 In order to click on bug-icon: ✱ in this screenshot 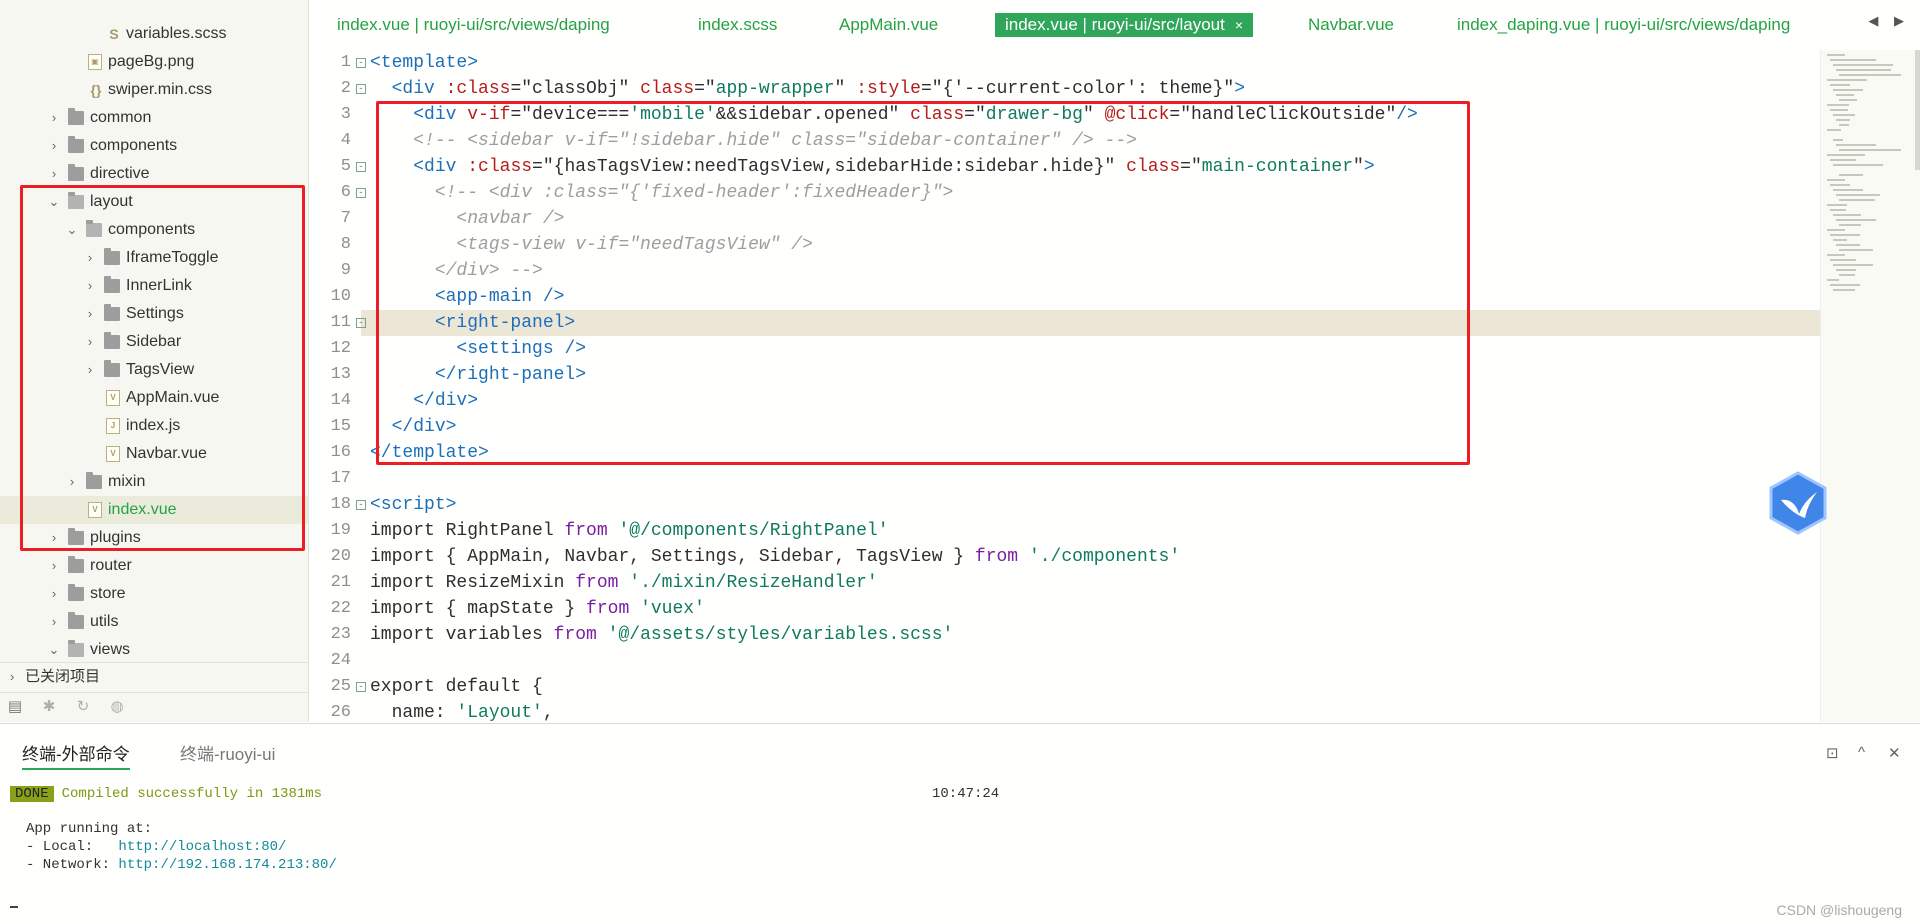, I will do `click(49, 707)`.